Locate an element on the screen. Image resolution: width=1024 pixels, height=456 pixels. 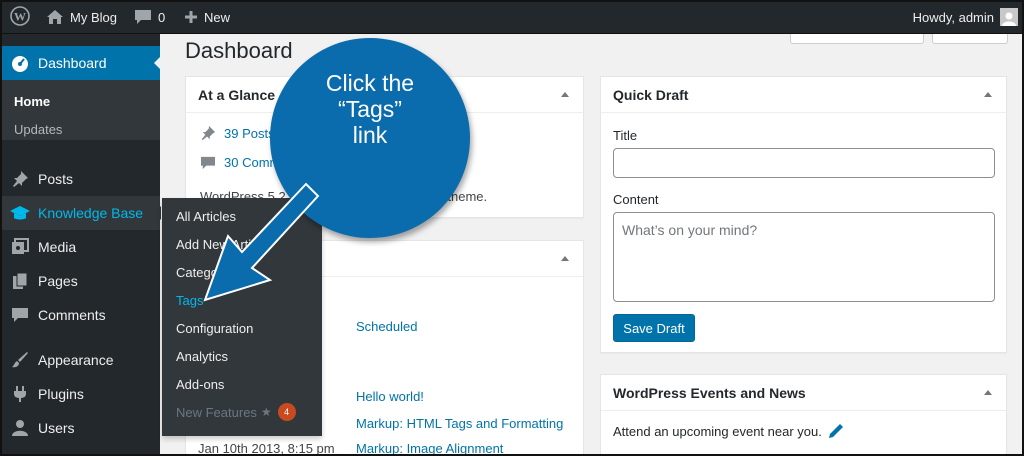
widget-header: WordPress Events and News is located at coordinates (803, 393).